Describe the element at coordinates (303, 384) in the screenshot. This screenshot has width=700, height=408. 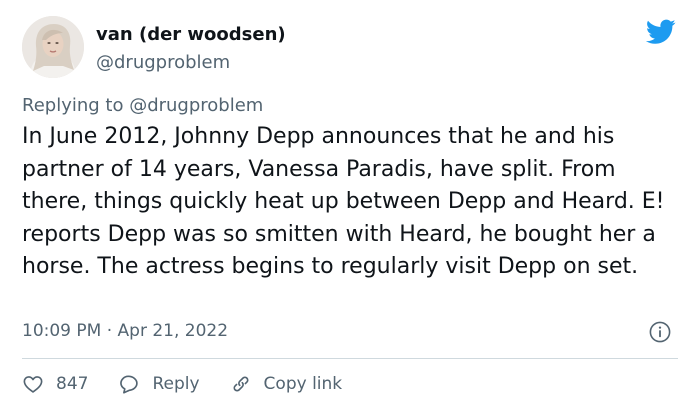
I see `copy-link-label: Copy link` at that location.